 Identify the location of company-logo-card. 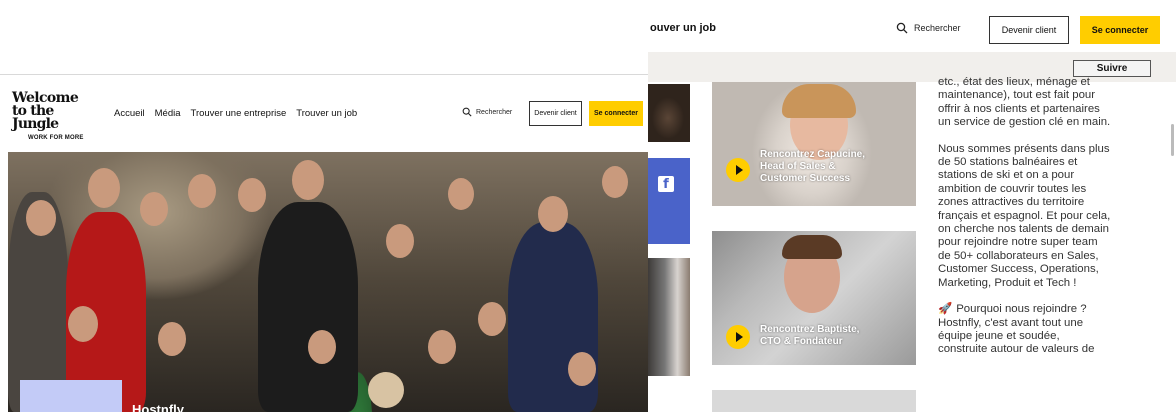
(71, 396).